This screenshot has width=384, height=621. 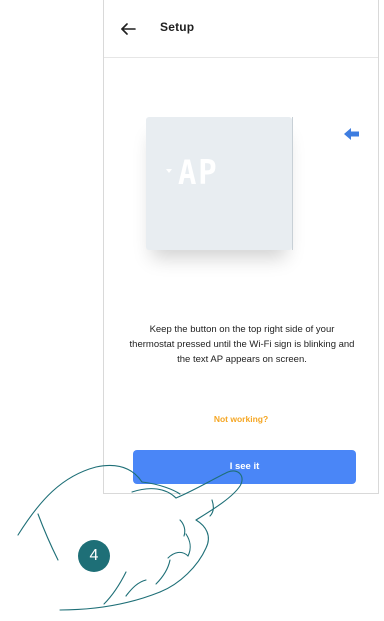 I want to click on thermostat-button-edge, so click(x=292, y=183).